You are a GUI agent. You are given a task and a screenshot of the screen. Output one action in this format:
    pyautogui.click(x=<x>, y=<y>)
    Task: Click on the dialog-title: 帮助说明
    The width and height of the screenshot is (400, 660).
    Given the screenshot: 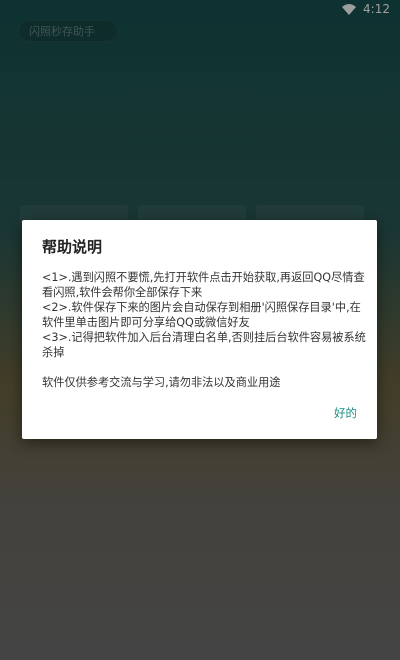 What is the action you would take?
    pyautogui.click(x=72, y=247)
    